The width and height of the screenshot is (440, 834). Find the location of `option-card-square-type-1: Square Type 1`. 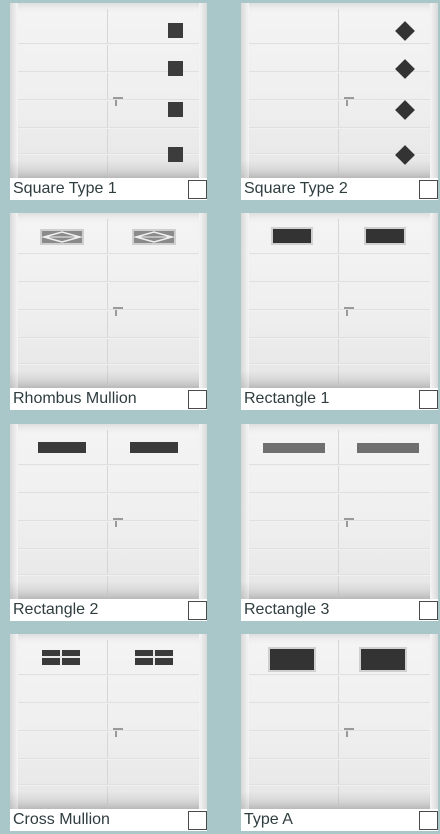

option-card-square-type-1: Square Type 1 is located at coordinates (108, 103).